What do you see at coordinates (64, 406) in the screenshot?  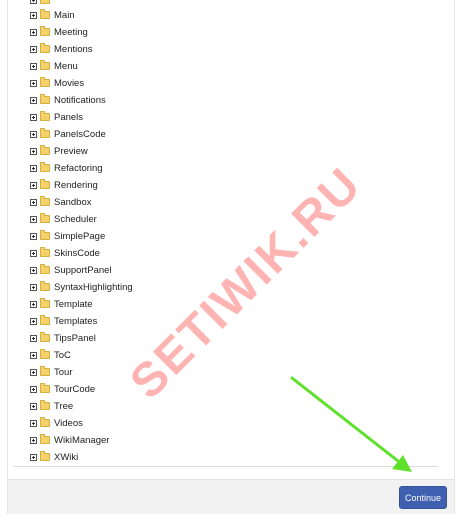 I see `tree-item-label: Tree` at bounding box center [64, 406].